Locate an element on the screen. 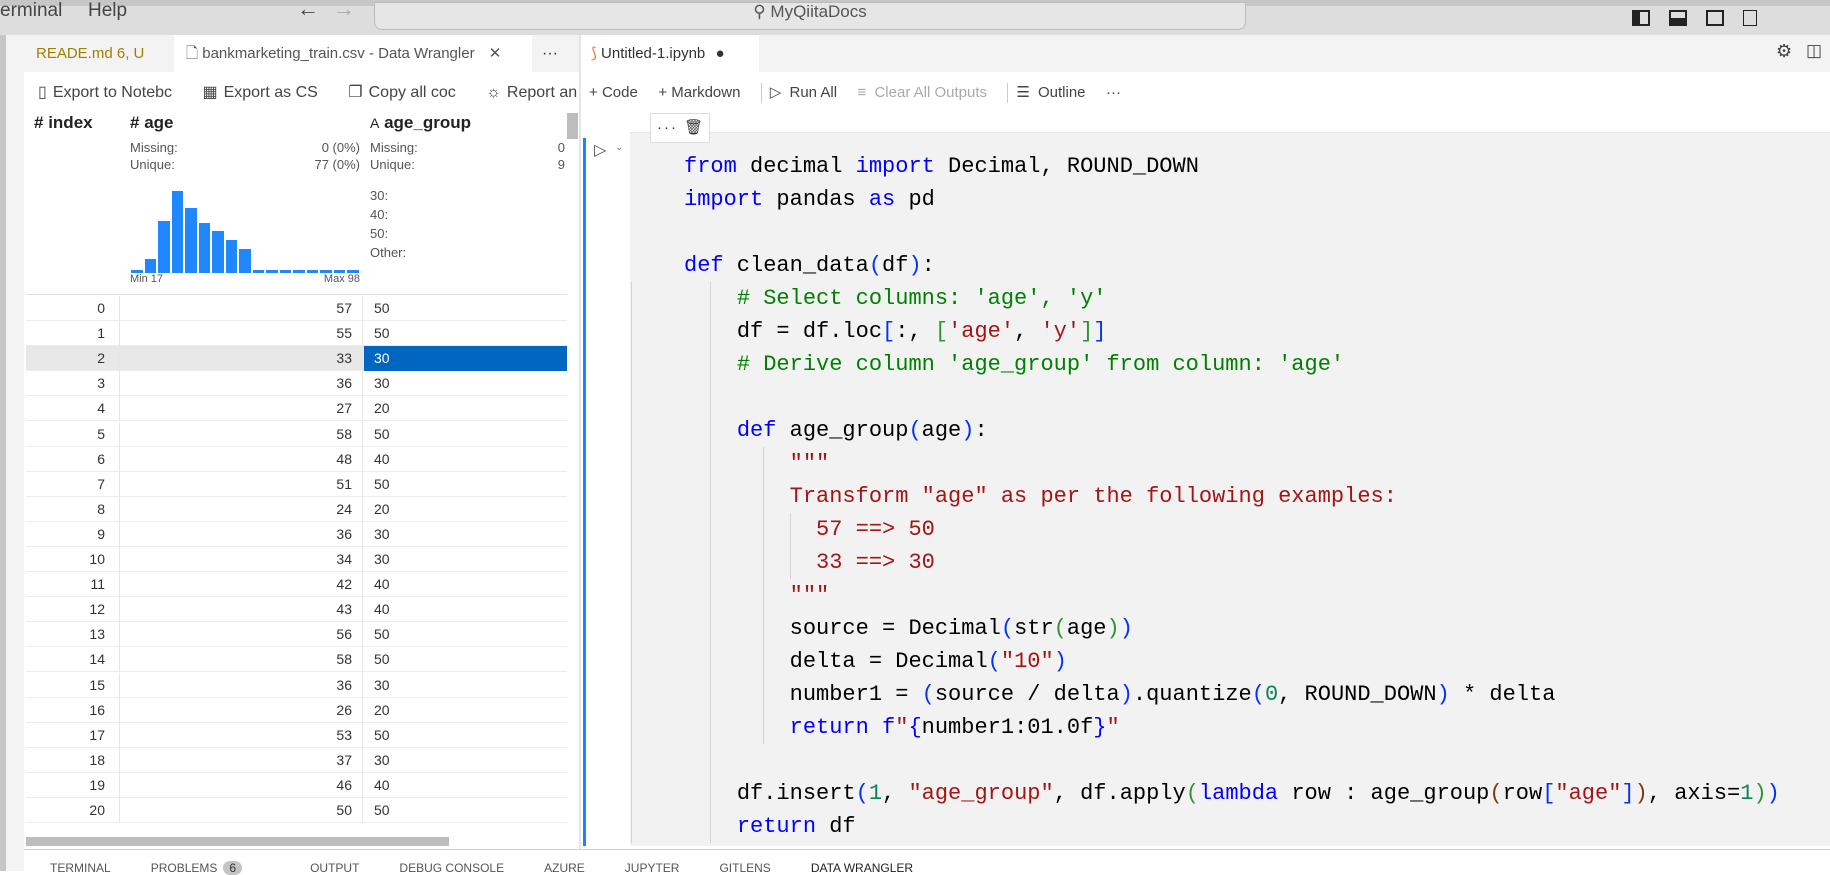  index-cell: 4 is located at coordinates (73, 409).